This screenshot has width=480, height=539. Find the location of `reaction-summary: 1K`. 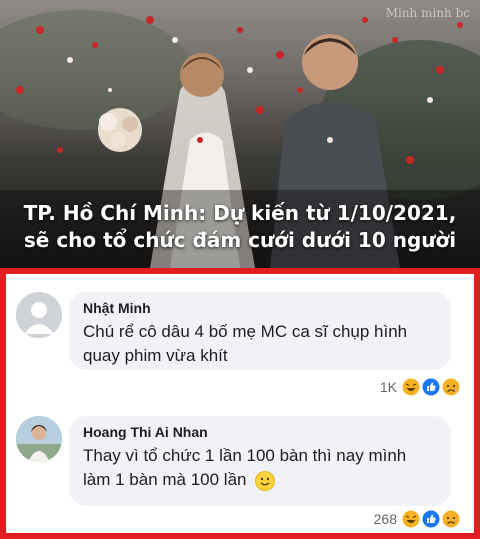

reaction-summary: 1K is located at coordinates (420, 387).